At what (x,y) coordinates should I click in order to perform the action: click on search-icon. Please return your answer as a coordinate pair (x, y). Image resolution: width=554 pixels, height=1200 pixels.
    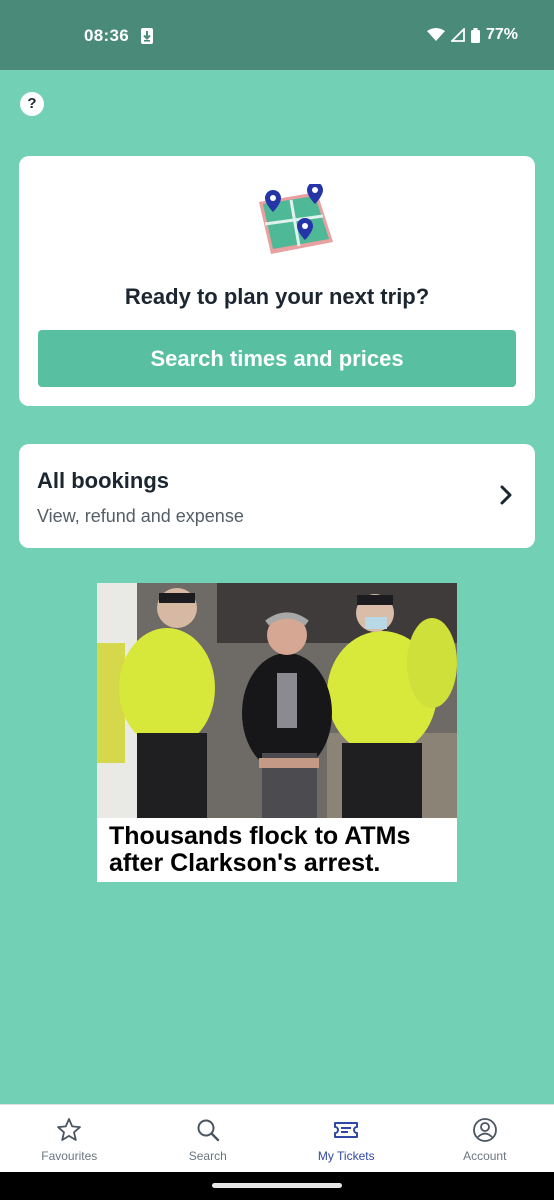
    Looking at the image, I should click on (208, 1130).